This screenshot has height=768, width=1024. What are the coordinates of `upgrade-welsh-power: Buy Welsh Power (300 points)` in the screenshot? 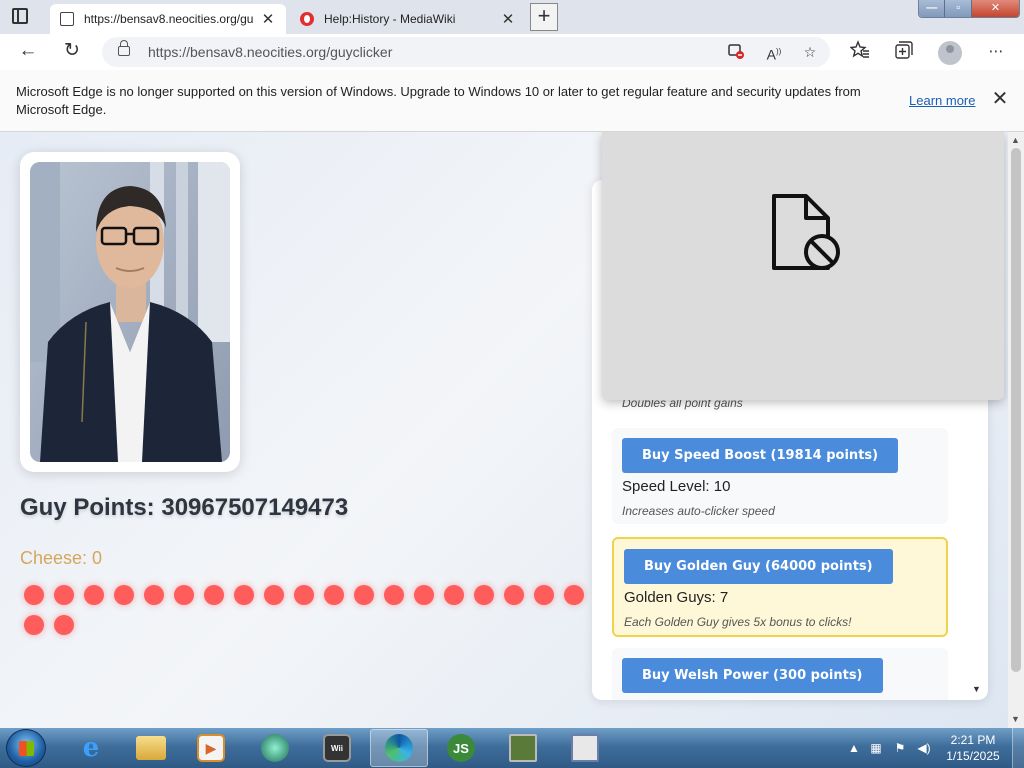 It's located at (780, 674).